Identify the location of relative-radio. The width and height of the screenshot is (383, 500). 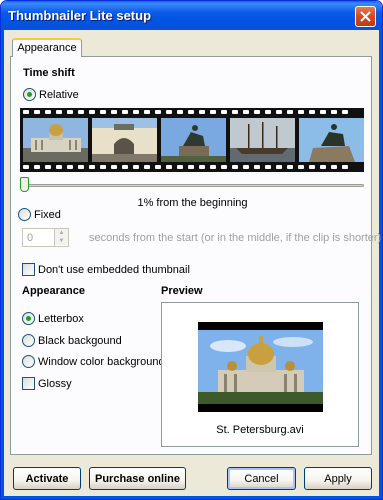
(29, 94).